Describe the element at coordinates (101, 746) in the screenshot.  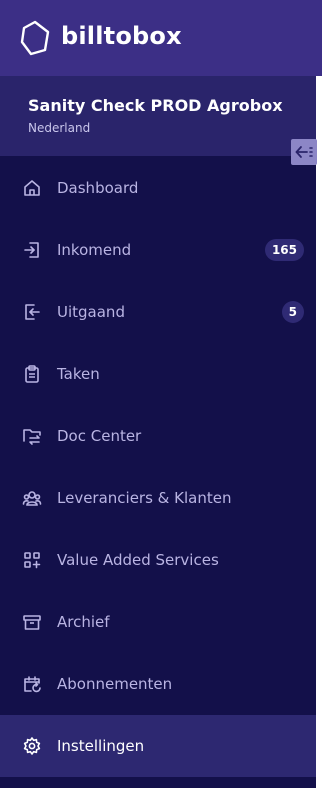
I see `nav-item-label: Instellingen` at that location.